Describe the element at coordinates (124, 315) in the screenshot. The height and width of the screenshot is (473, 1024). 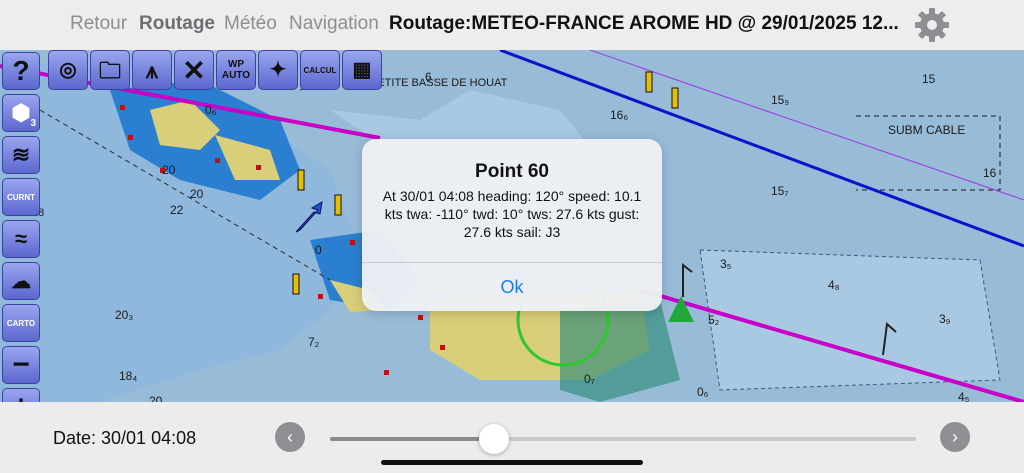
I see `depth-203: 20₃` at that location.